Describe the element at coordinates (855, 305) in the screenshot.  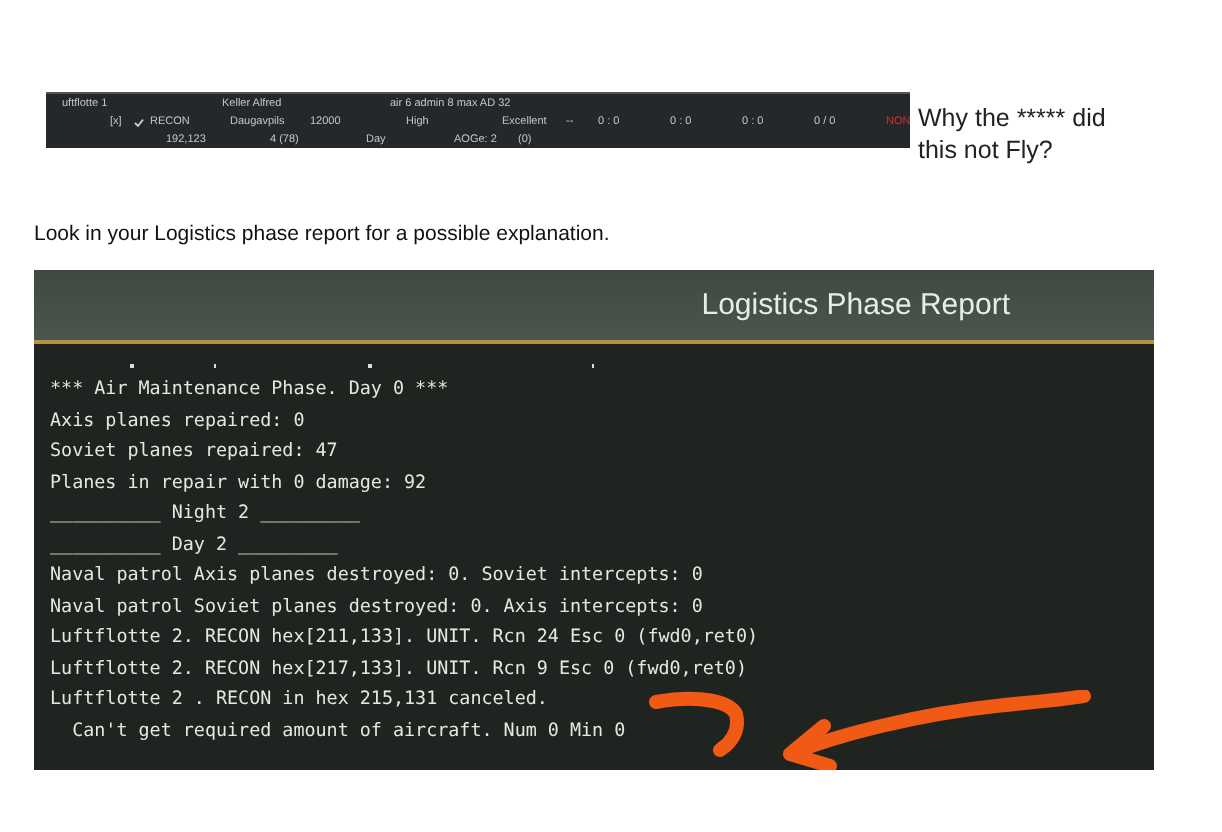
I see `report-title: Logistics Phase Report` at that location.